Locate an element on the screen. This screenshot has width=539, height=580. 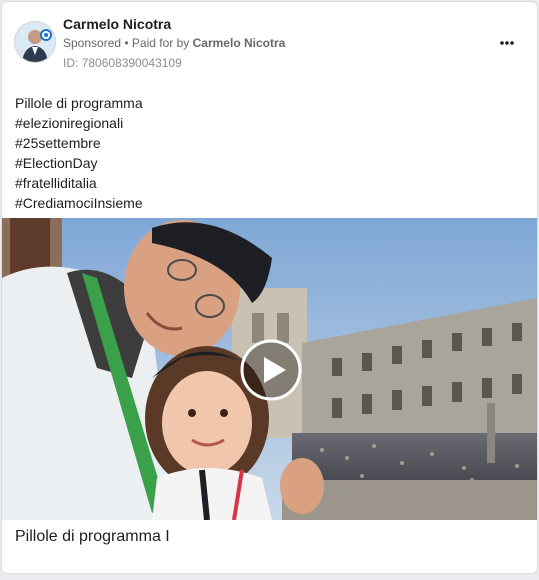
hashtag-link: #ElectionDay is located at coordinates (79, 163).